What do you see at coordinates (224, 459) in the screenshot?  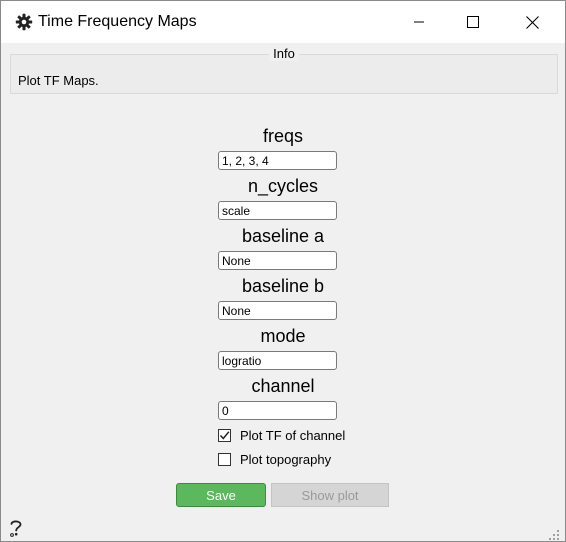 I see `plot-topography-checkbox` at bounding box center [224, 459].